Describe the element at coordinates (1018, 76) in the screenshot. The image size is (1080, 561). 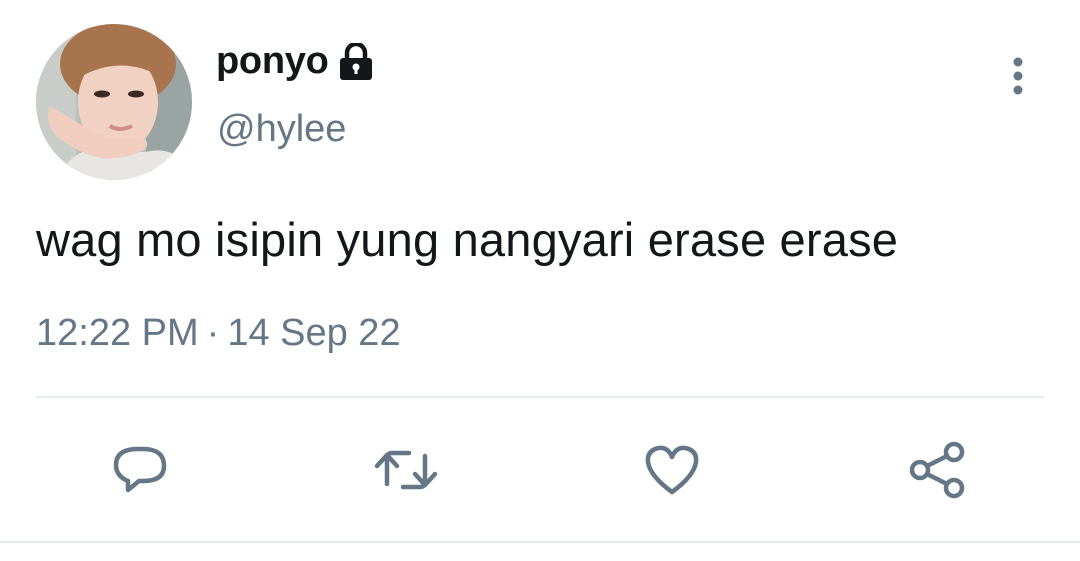
I see `more-vertical-icon` at that location.